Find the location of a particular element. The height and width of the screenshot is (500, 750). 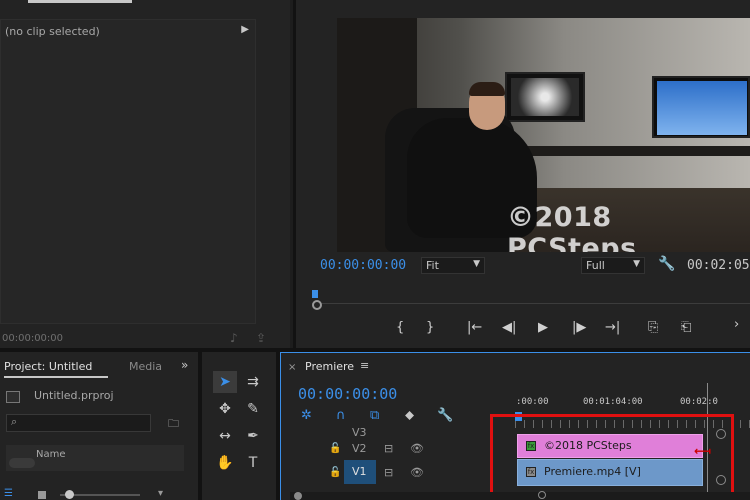

scrub-knob is located at coordinates (317, 305).